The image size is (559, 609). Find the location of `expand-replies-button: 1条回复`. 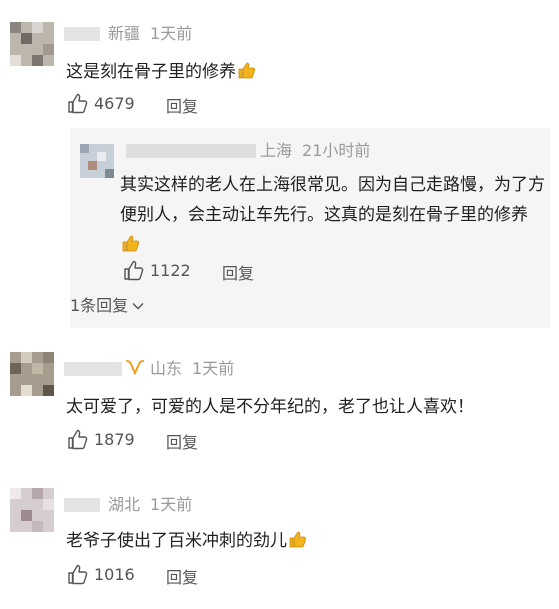

expand-replies-button: 1条回复 is located at coordinates (107, 304).